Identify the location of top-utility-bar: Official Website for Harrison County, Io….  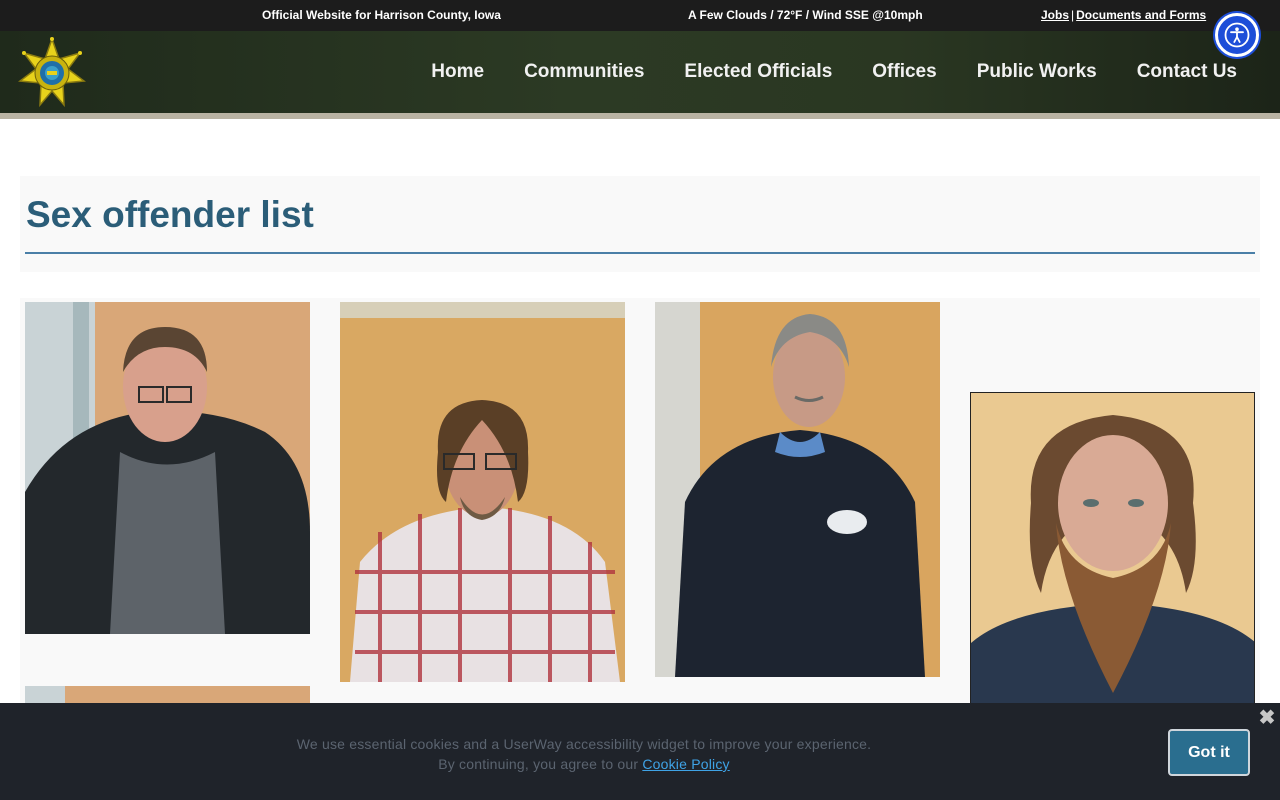
(640, 15).